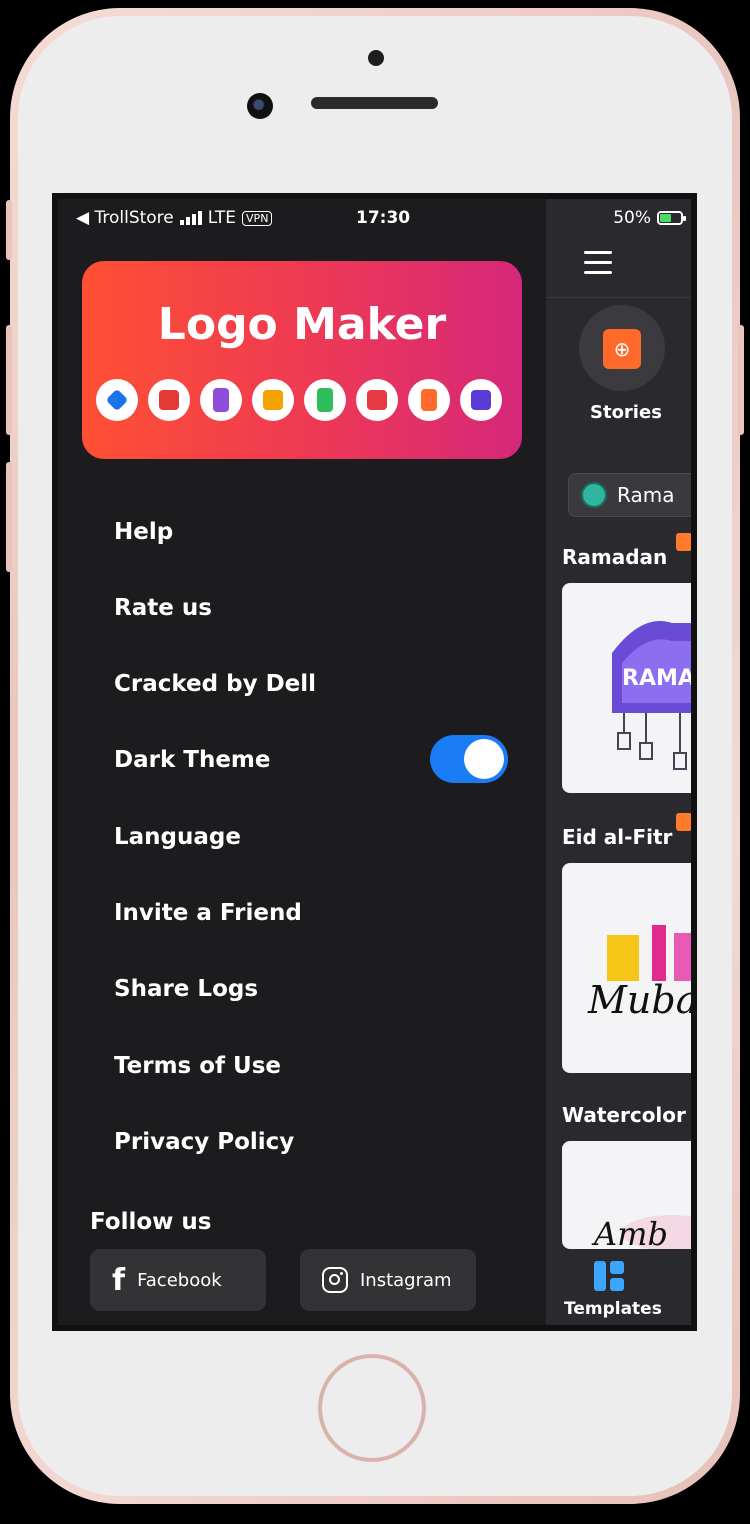  Describe the element at coordinates (624, 1115) in the screenshot. I see `section-title-watercolor: Watercolor` at that location.